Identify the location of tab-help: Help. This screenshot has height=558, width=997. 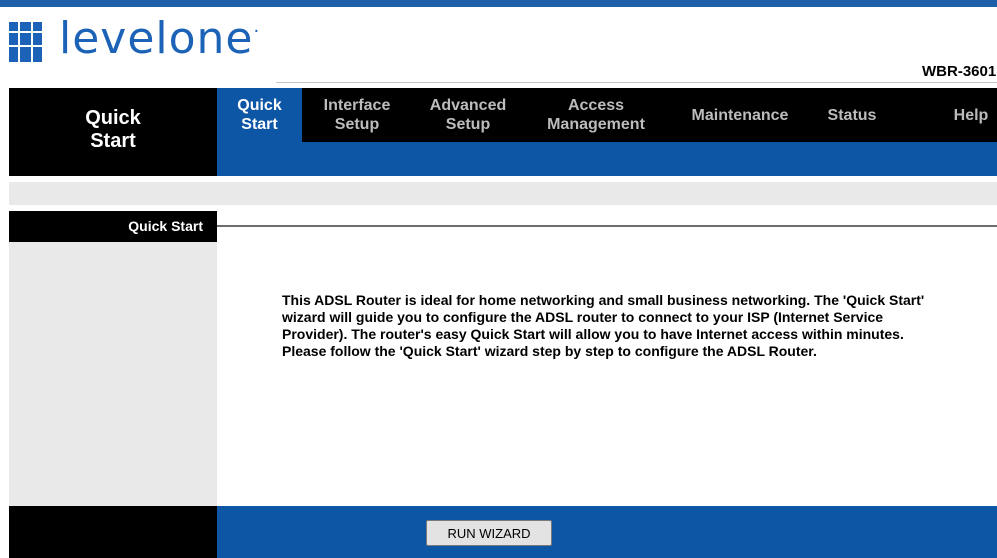
(966, 115).